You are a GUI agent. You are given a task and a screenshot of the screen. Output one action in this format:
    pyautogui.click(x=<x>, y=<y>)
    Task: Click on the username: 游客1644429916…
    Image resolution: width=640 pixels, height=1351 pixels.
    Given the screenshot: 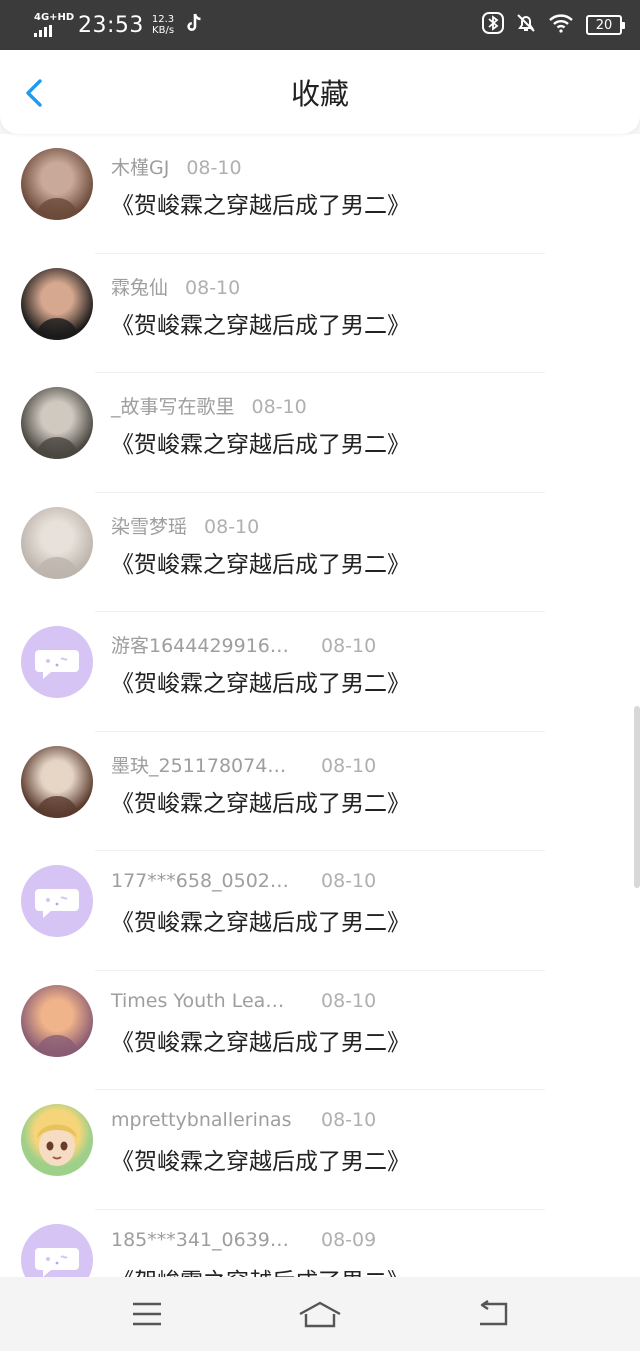 What is the action you would take?
    pyautogui.click(x=200, y=644)
    